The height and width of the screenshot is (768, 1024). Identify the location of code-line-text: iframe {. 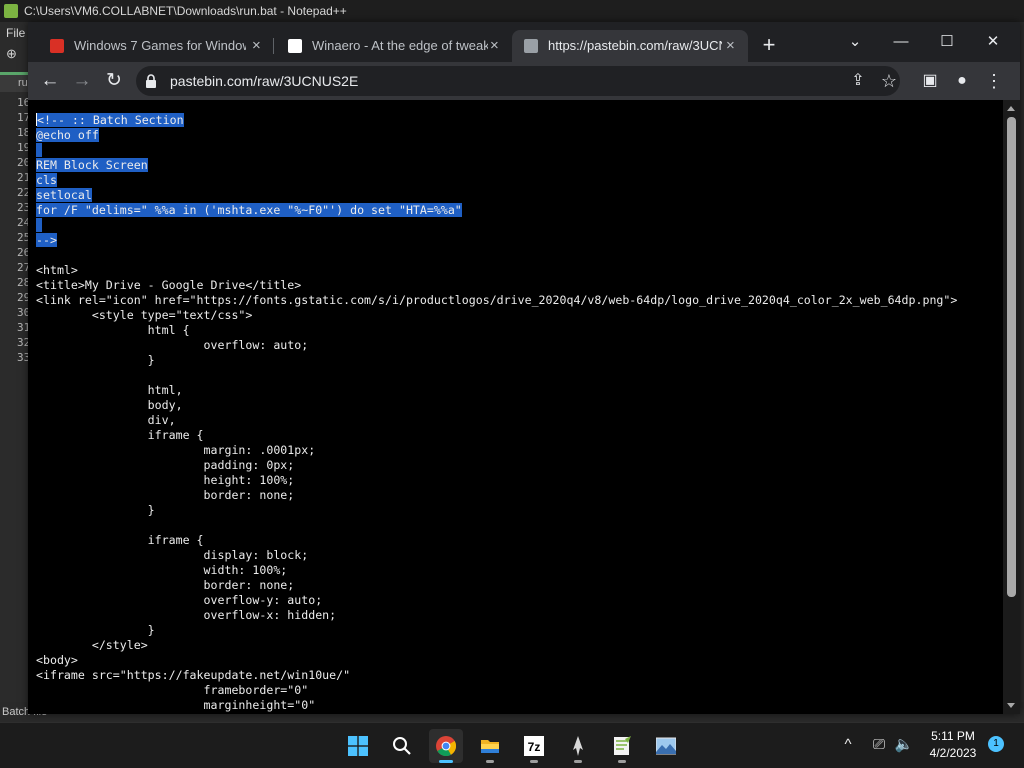
(120, 540).